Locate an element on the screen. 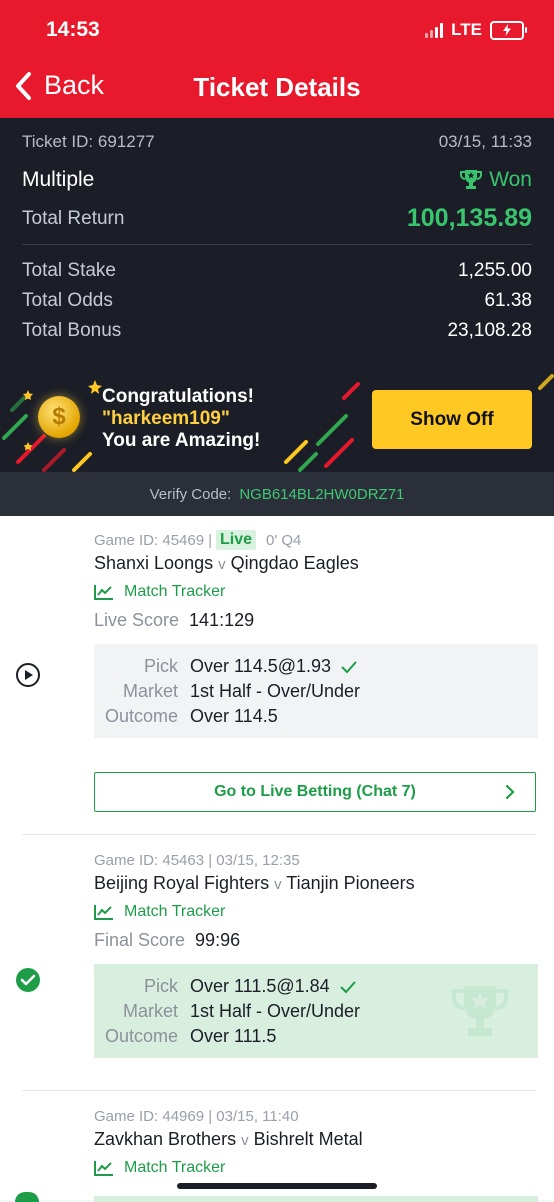 The width and height of the screenshot is (554, 1202). outcome-value: Over 114.5 is located at coordinates (234, 716).